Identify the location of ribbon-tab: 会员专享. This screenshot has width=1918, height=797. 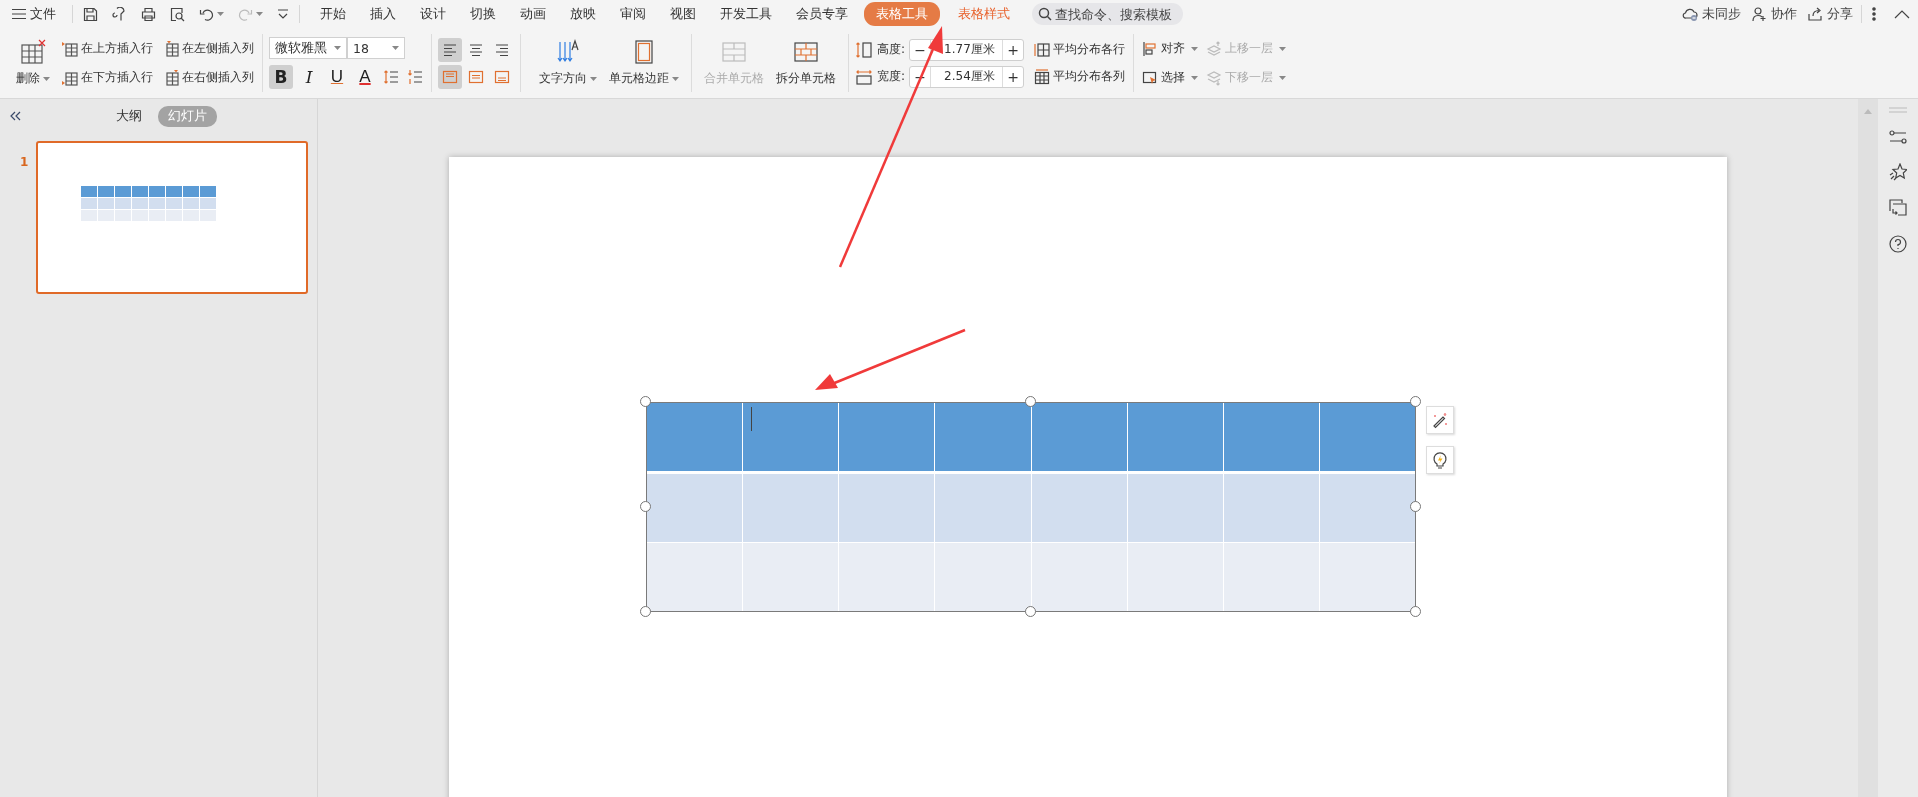
(822, 14).